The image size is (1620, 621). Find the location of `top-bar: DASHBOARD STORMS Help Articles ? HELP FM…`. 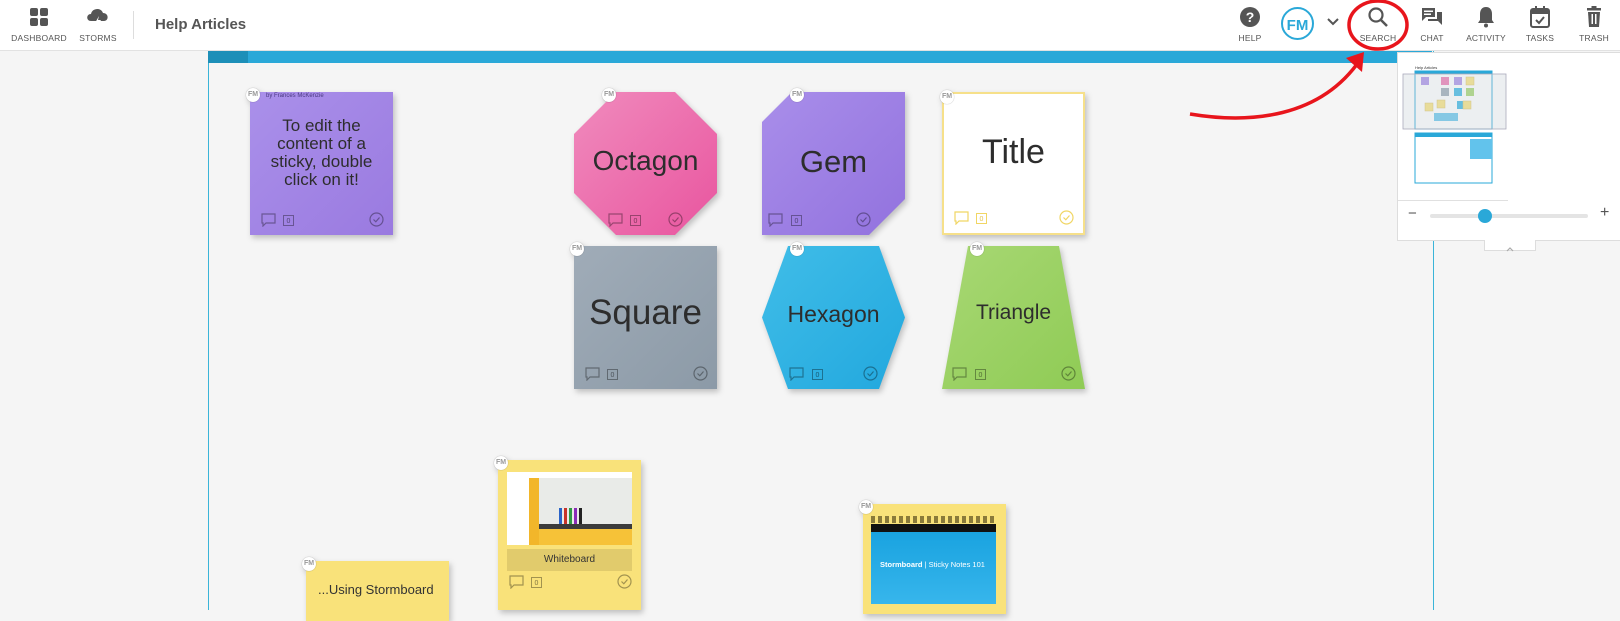

top-bar: DASHBOARD STORMS Help Articles ? HELP FM… is located at coordinates (810, 25).